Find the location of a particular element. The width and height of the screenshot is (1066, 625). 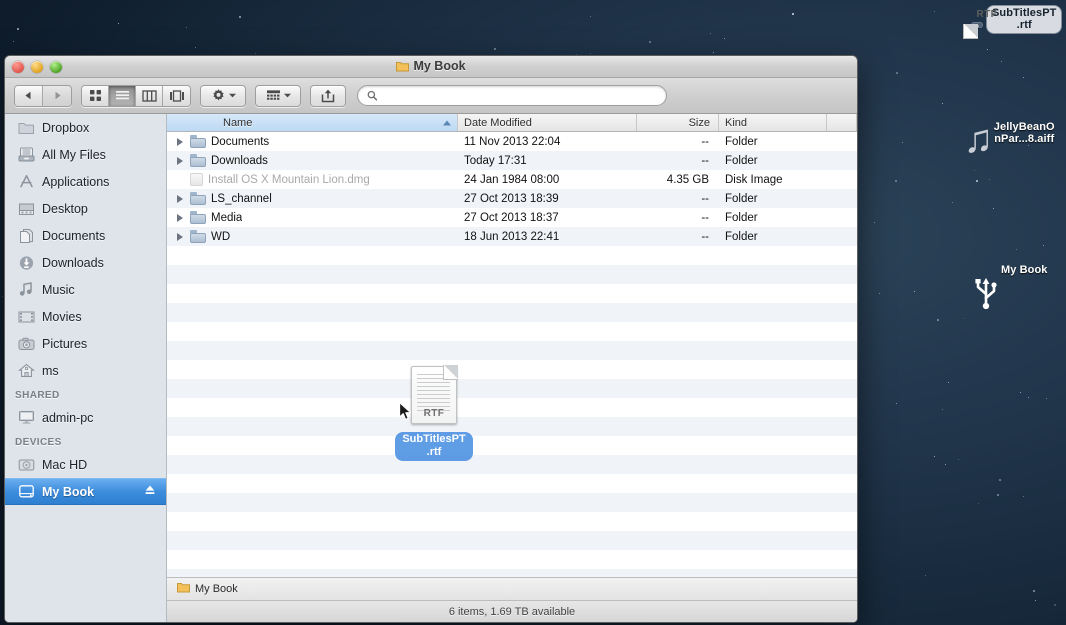

share-icon is located at coordinates (328, 95).